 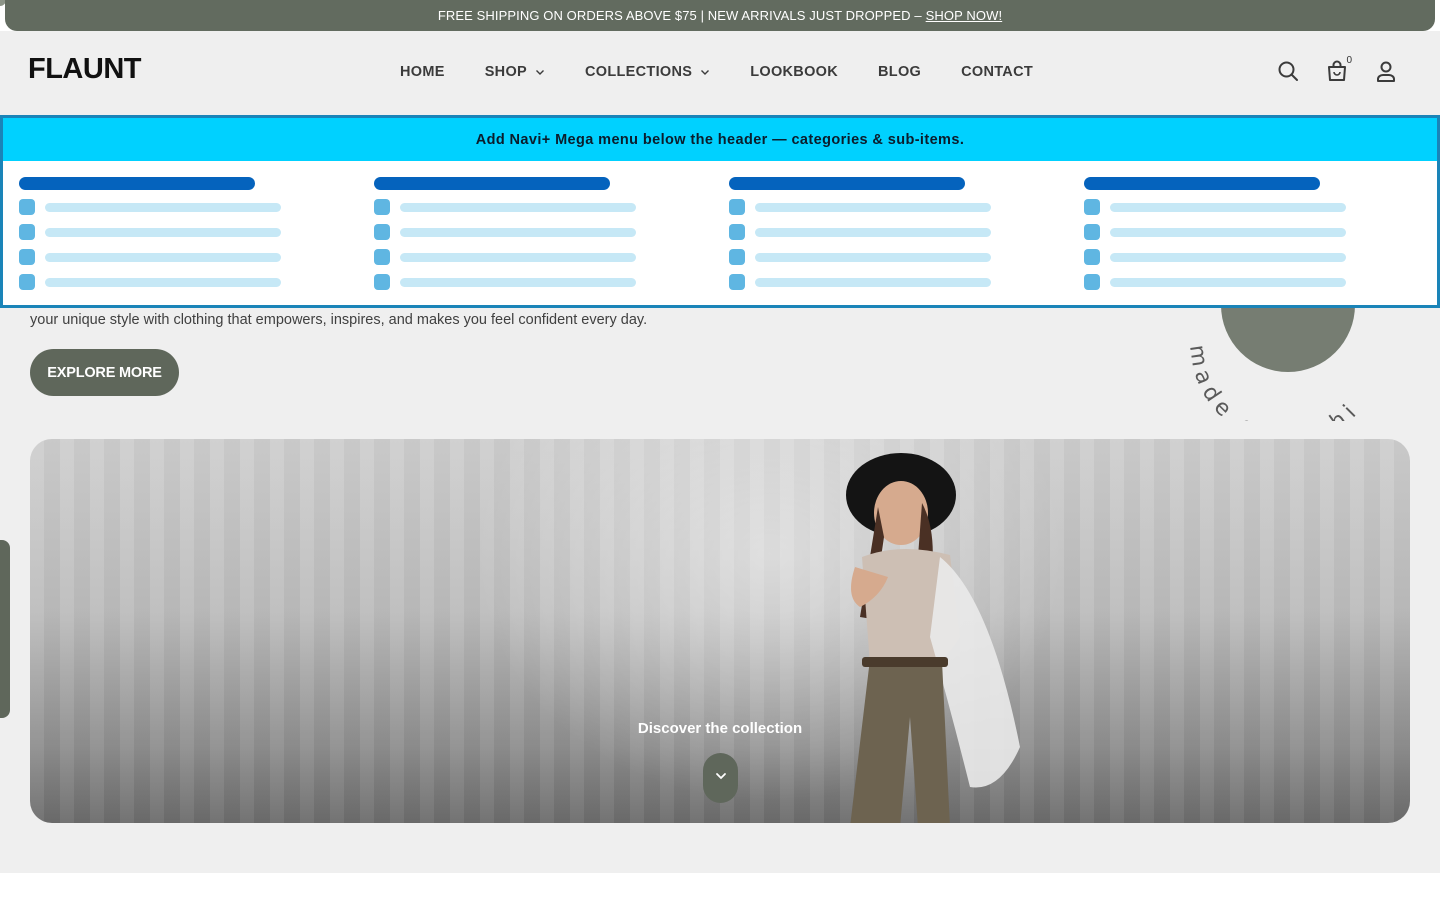 I want to click on account-icon, so click(x=1386, y=71).